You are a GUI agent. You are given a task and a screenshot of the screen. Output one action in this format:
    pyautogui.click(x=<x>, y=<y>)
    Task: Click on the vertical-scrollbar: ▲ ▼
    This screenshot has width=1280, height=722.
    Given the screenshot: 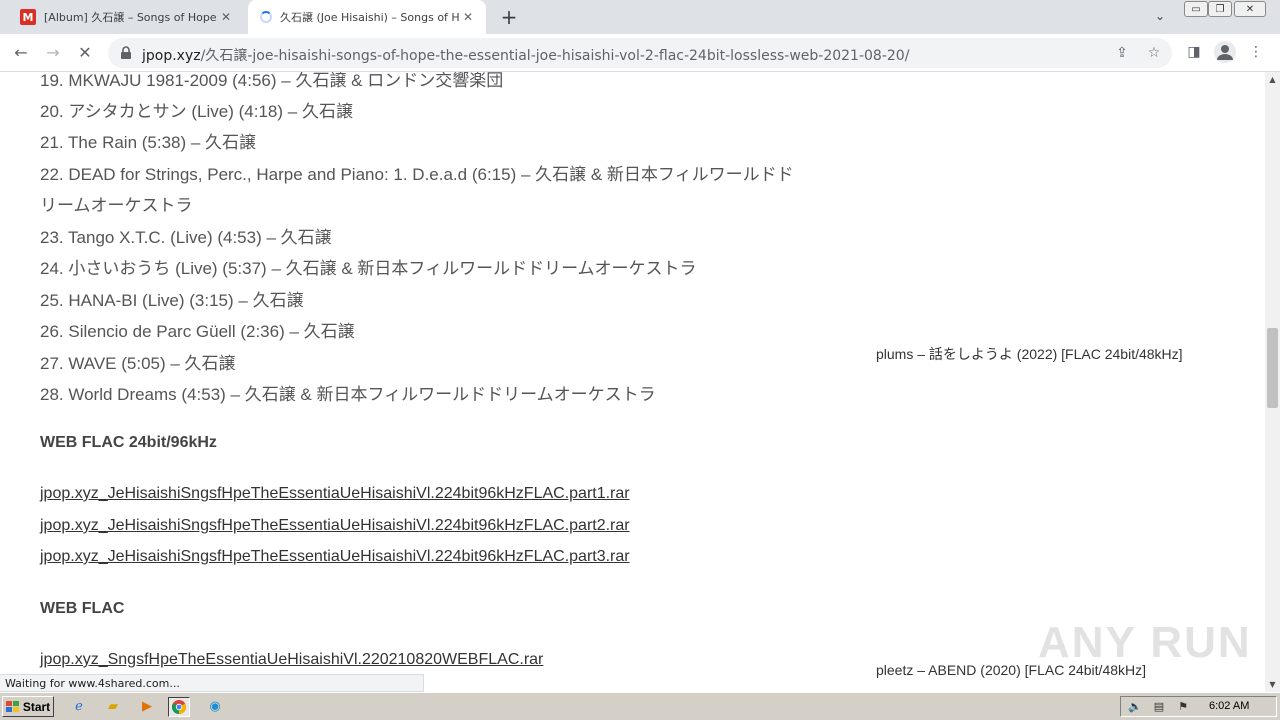 What is the action you would take?
    pyautogui.click(x=1272, y=382)
    